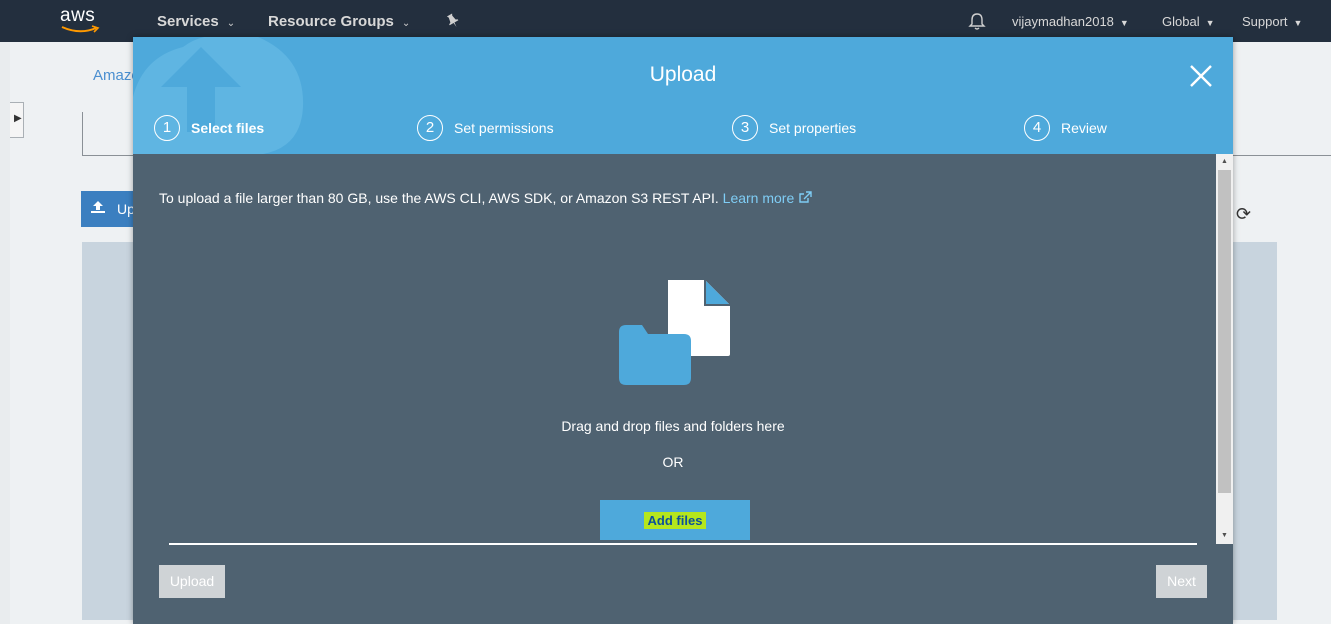  Describe the element at coordinates (80, 29) in the screenshot. I see `aws-smile-icon` at that location.